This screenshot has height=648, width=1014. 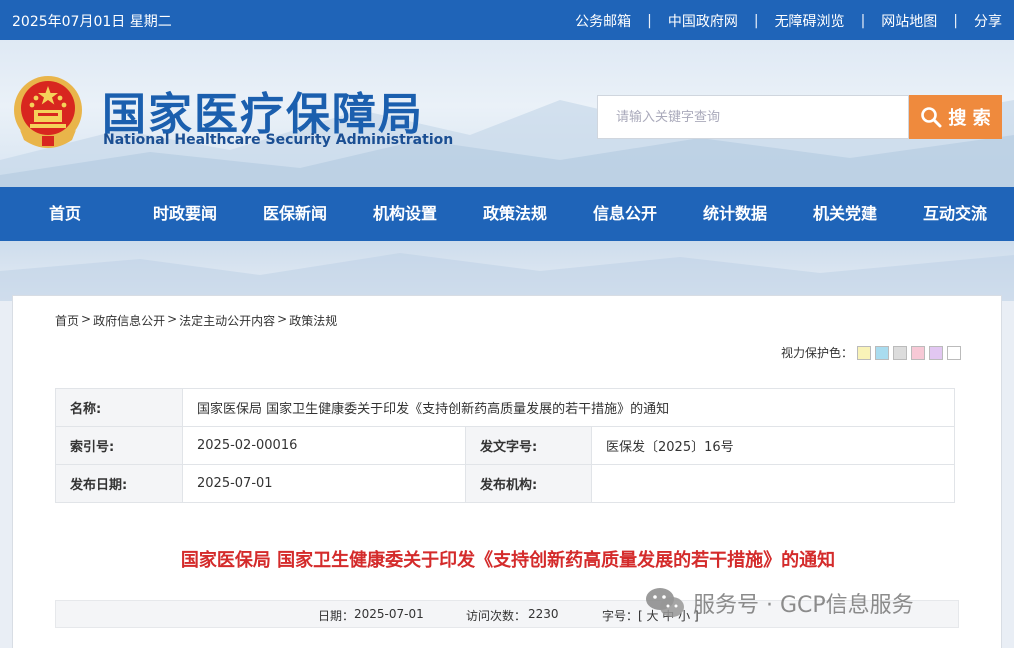 What do you see at coordinates (507, 277) in the screenshot?
I see `banner-mountains` at bounding box center [507, 277].